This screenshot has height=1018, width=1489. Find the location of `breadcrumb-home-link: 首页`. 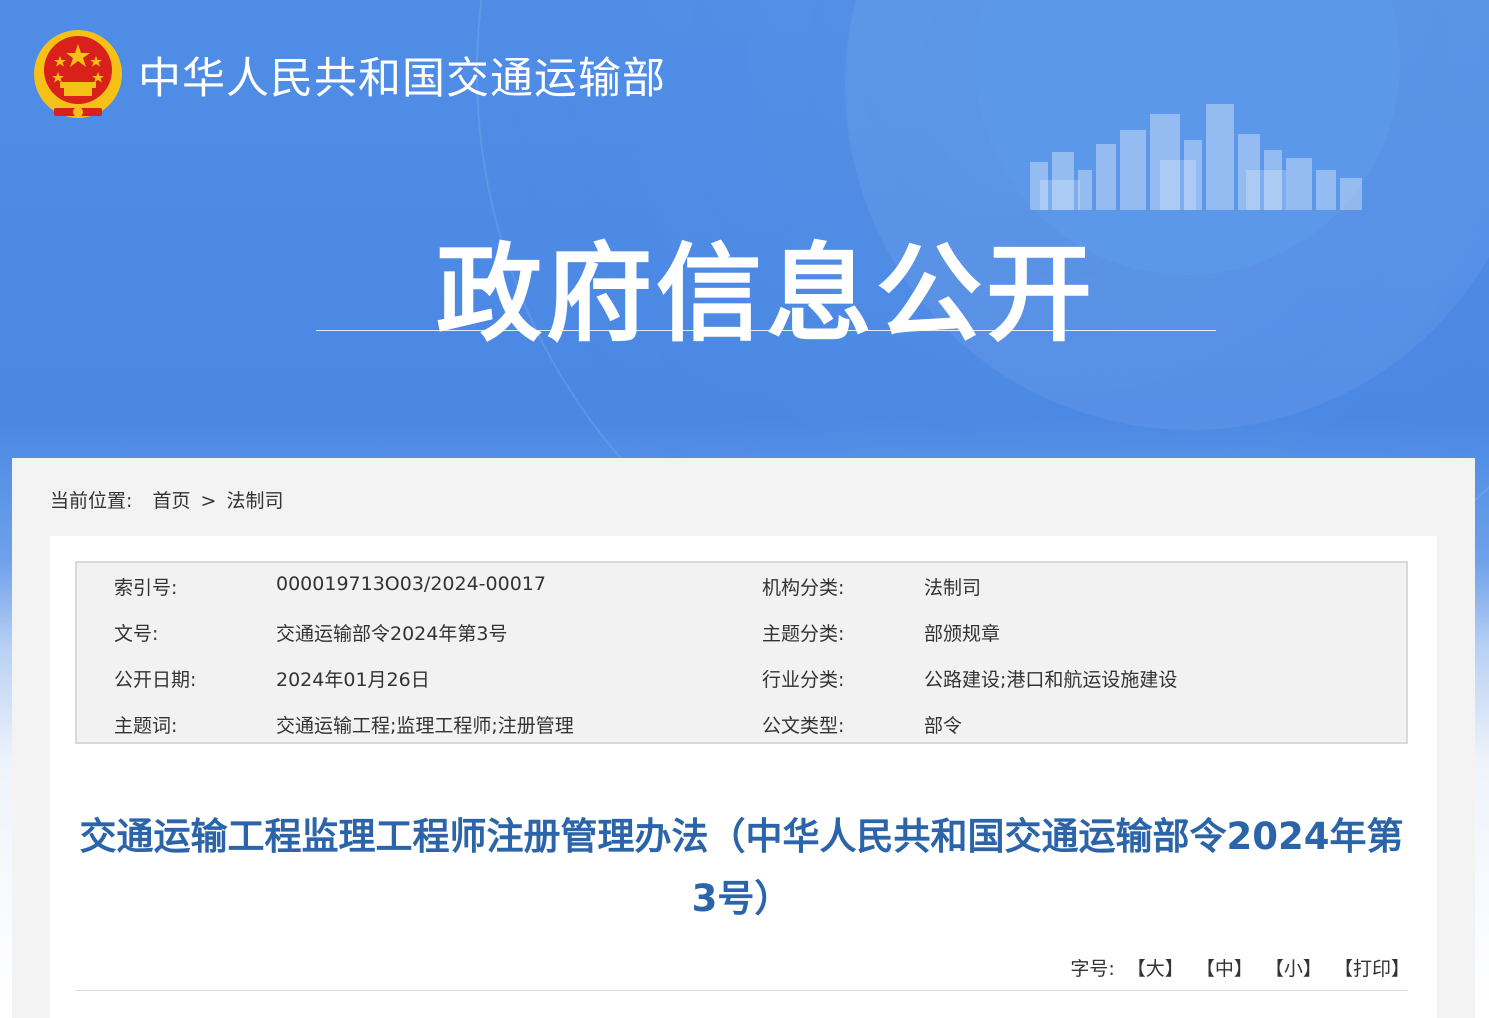

breadcrumb-home-link: 首页 is located at coordinates (171, 501).